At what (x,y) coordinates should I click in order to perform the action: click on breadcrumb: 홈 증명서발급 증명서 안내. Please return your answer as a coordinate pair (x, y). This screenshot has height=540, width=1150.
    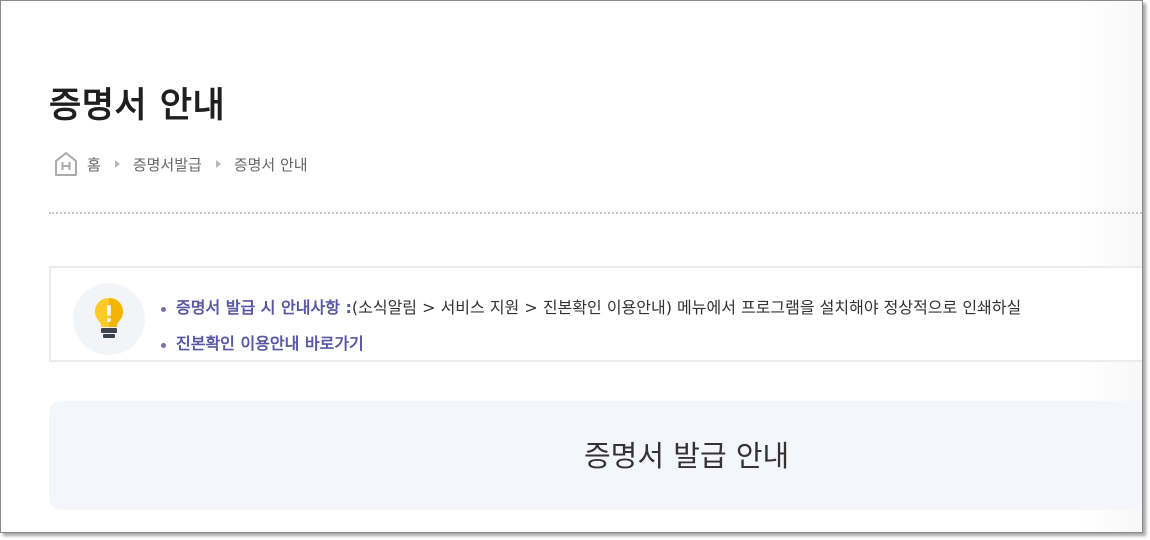
    Looking at the image, I should click on (180, 164).